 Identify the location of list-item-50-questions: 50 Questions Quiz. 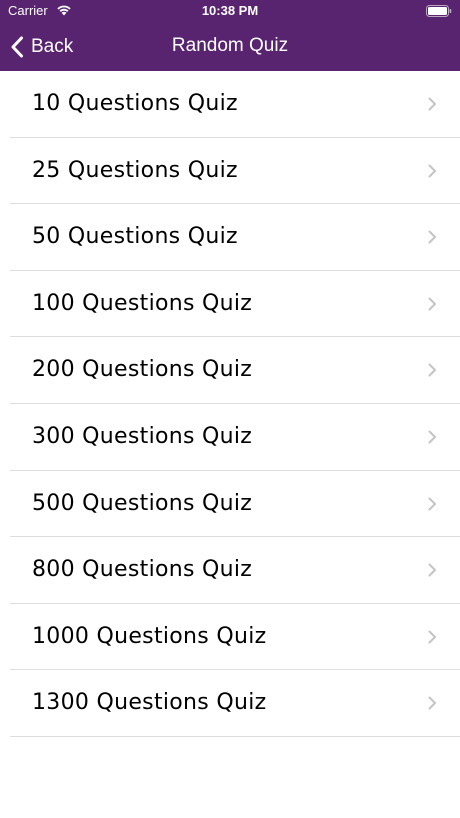
(230, 237).